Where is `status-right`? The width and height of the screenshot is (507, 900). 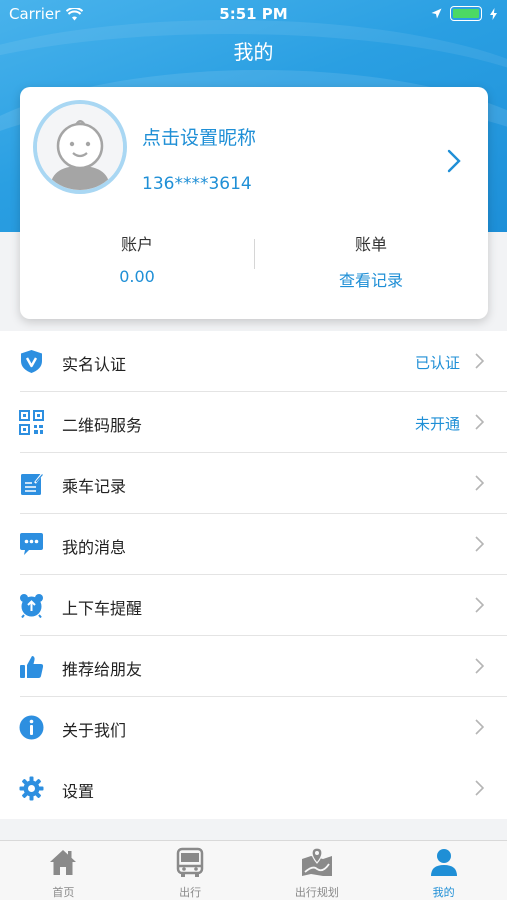
status-right is located at coordinates (464, 13).